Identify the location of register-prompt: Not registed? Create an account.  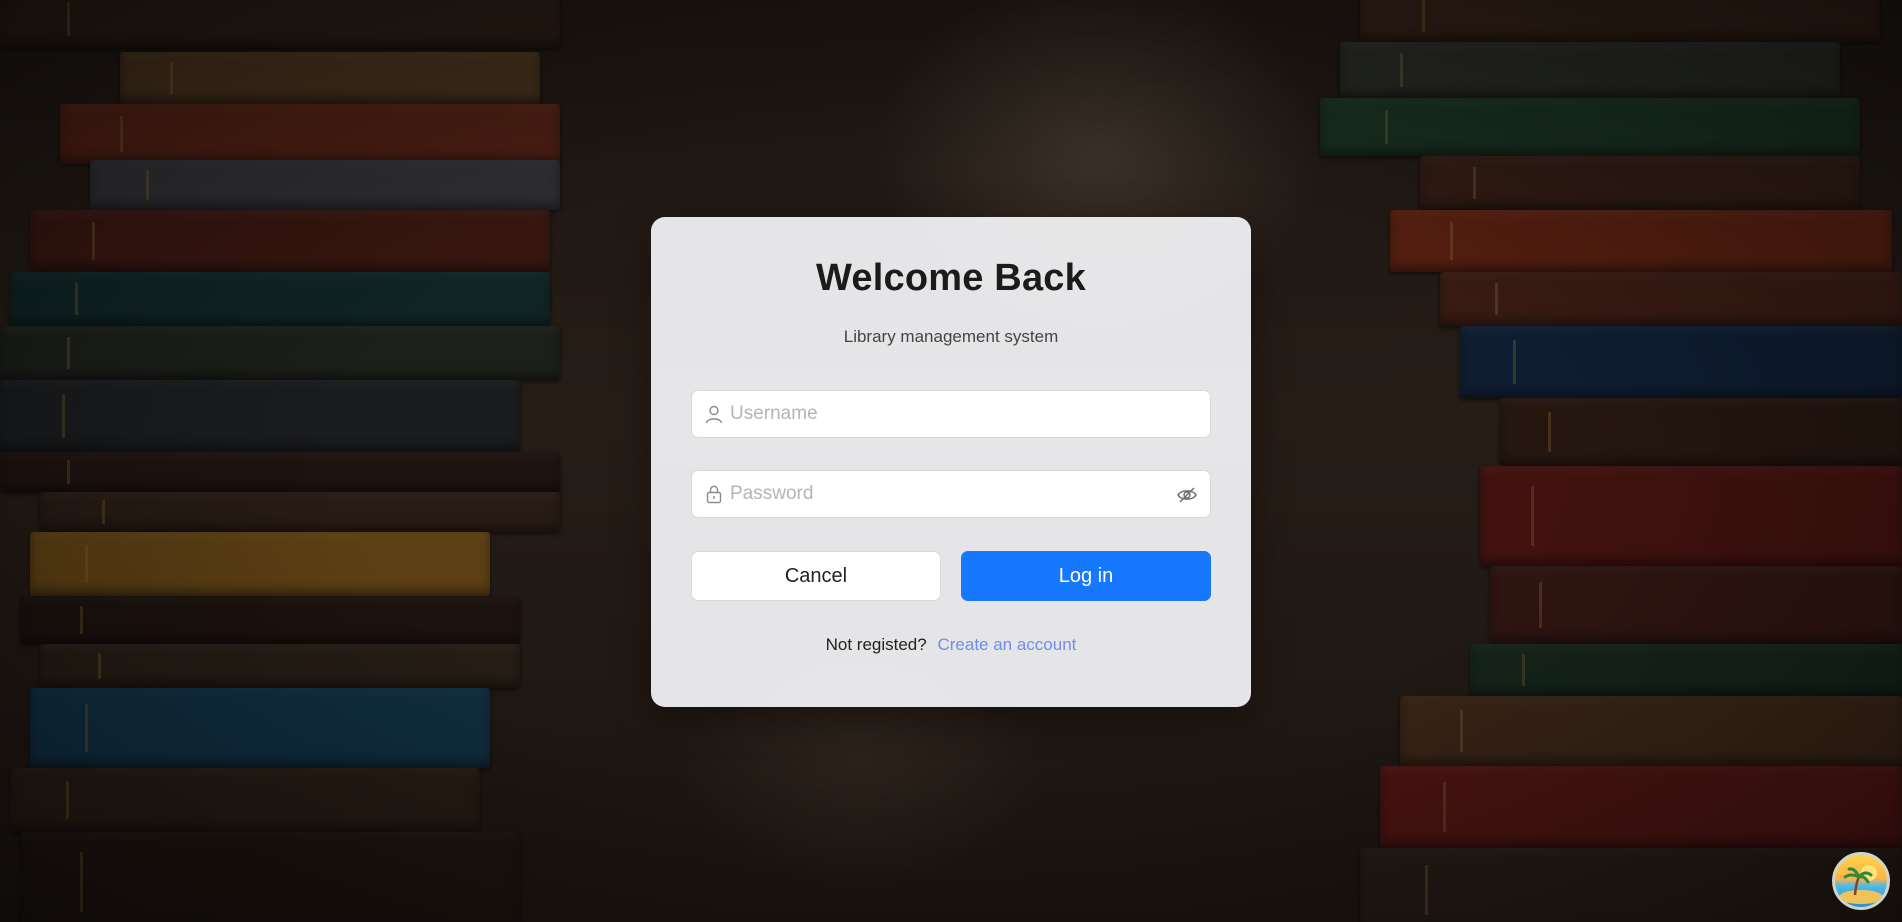
(951, 645).